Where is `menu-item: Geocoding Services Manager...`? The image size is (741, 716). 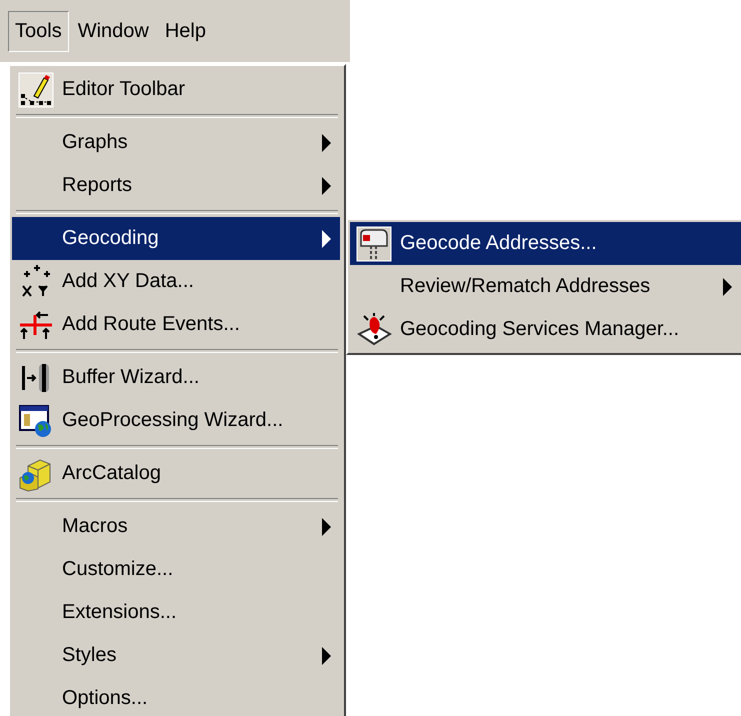
menu-item: Geocoding Services Manager... is located at coordinates (545, 329).